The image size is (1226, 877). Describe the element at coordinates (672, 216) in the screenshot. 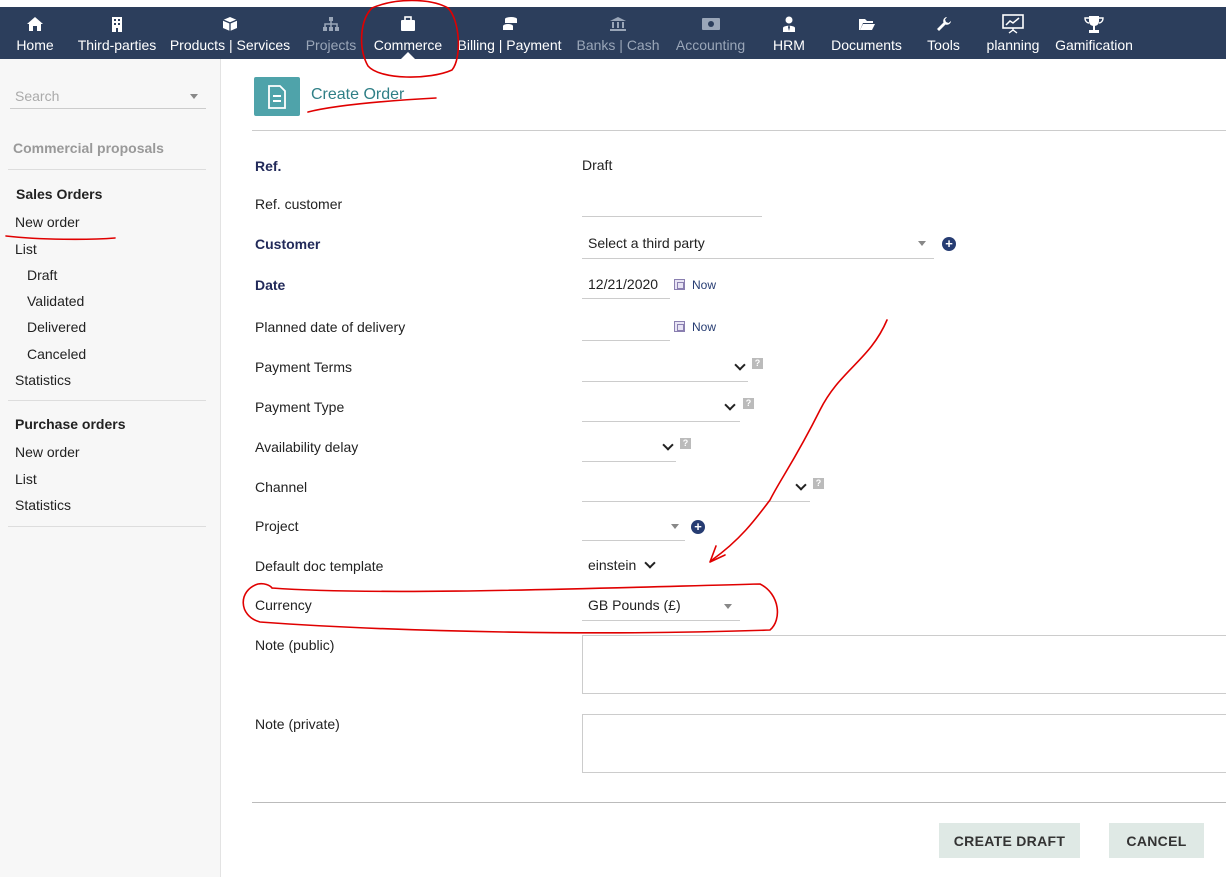

I see `ref-customer-input` at that location.